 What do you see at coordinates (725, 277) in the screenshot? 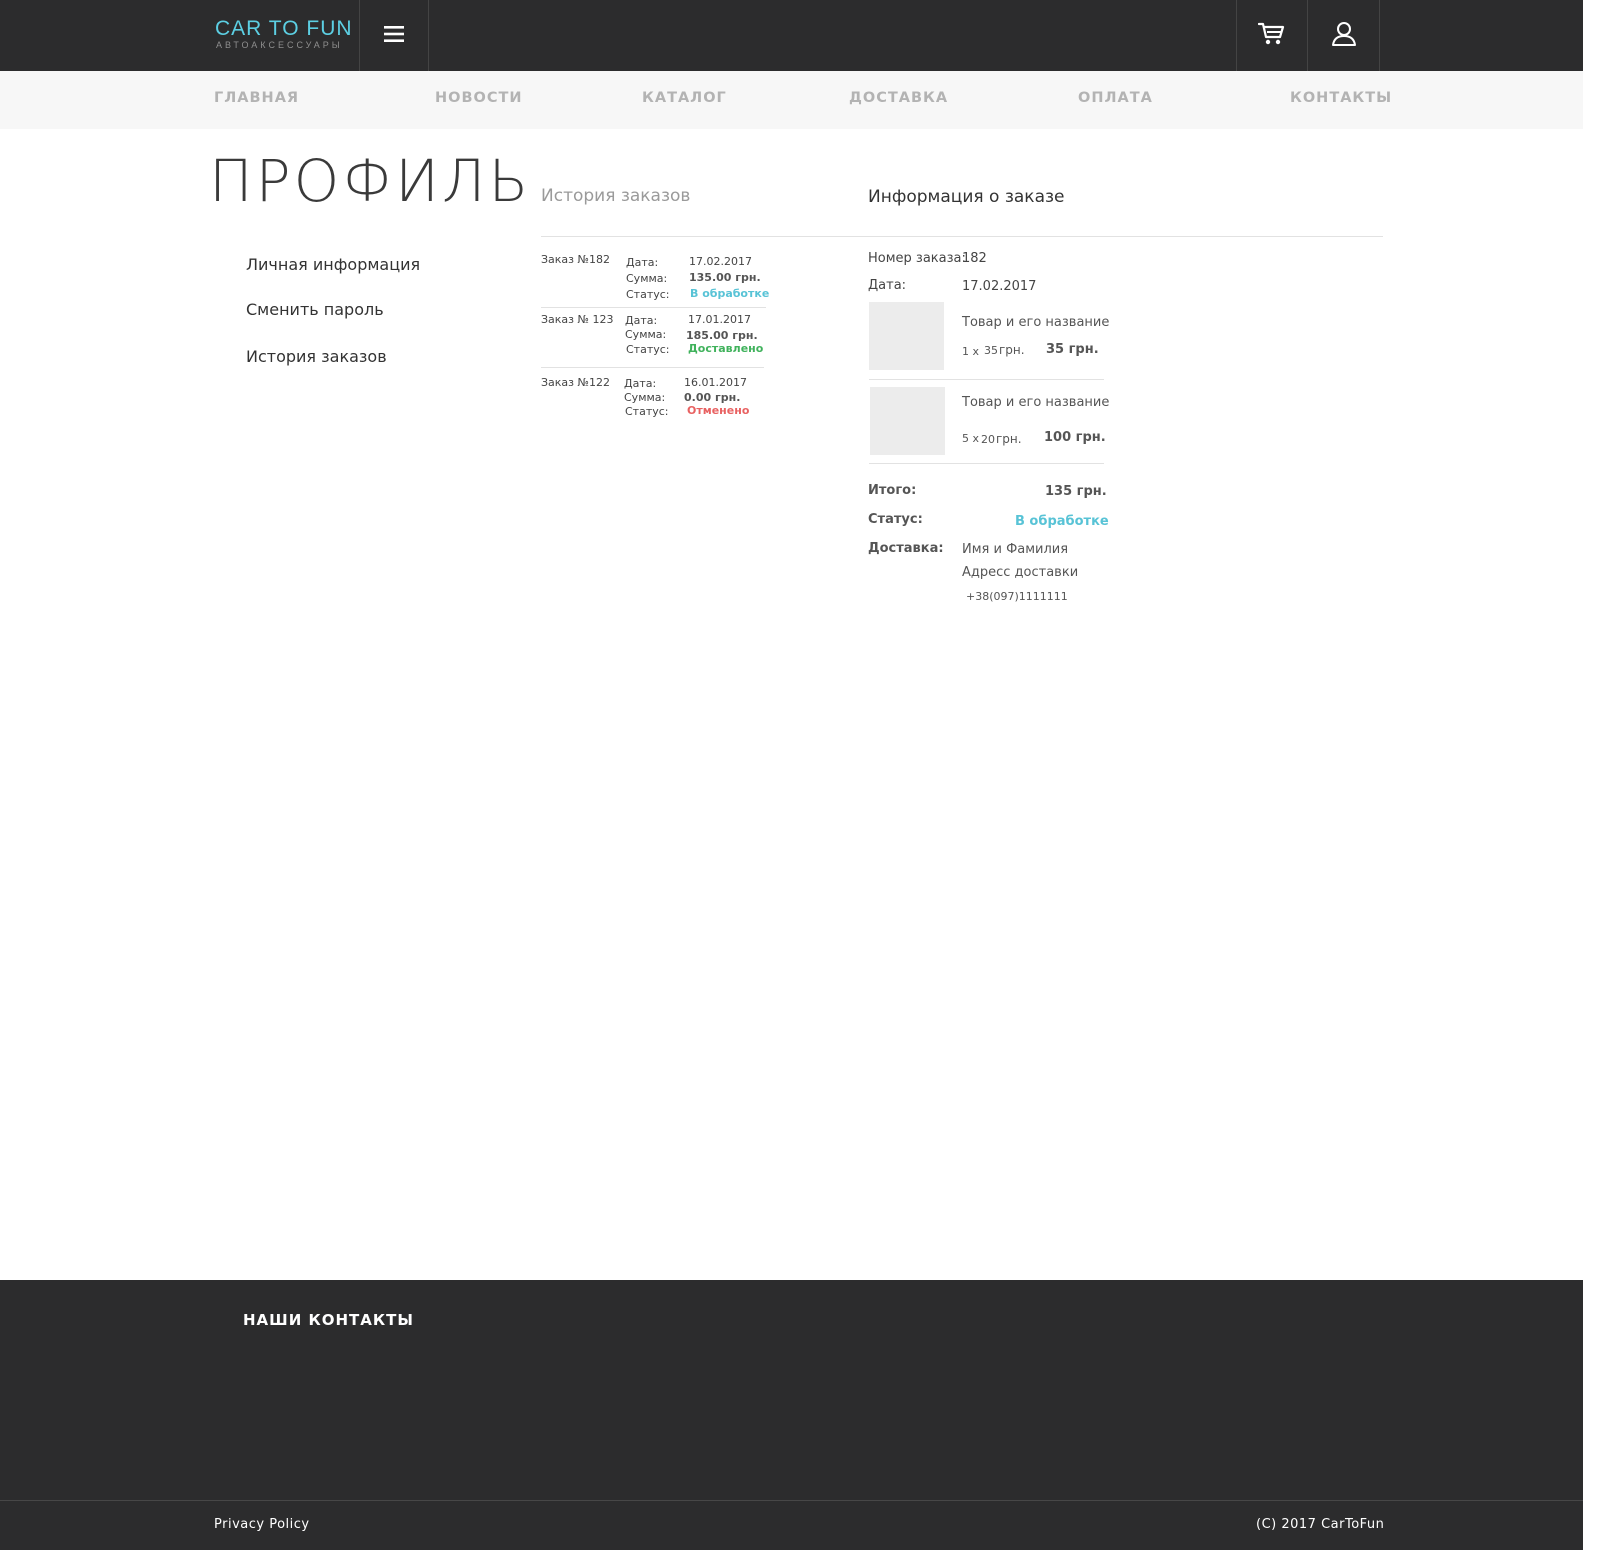
I see `order-sum: 135.00 грн.` at bounding box center [725, 277].